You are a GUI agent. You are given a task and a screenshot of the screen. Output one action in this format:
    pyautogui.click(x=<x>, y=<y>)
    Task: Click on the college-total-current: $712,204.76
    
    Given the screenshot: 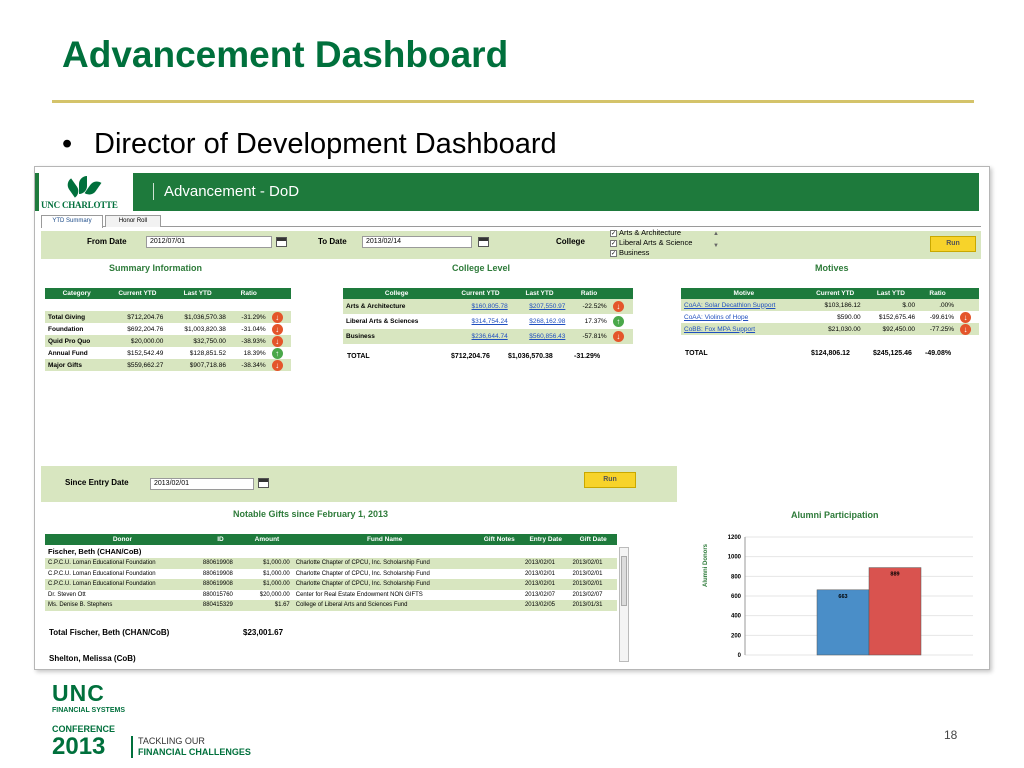 What is the action you would take?
    pyautogui.click(x=470, y=356)
    